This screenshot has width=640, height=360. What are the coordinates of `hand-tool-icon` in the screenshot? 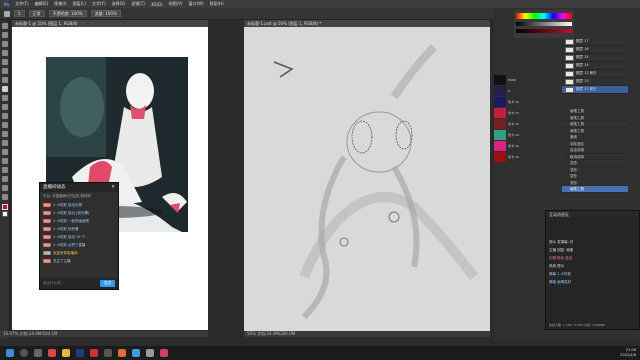 It's located at (5, 188).